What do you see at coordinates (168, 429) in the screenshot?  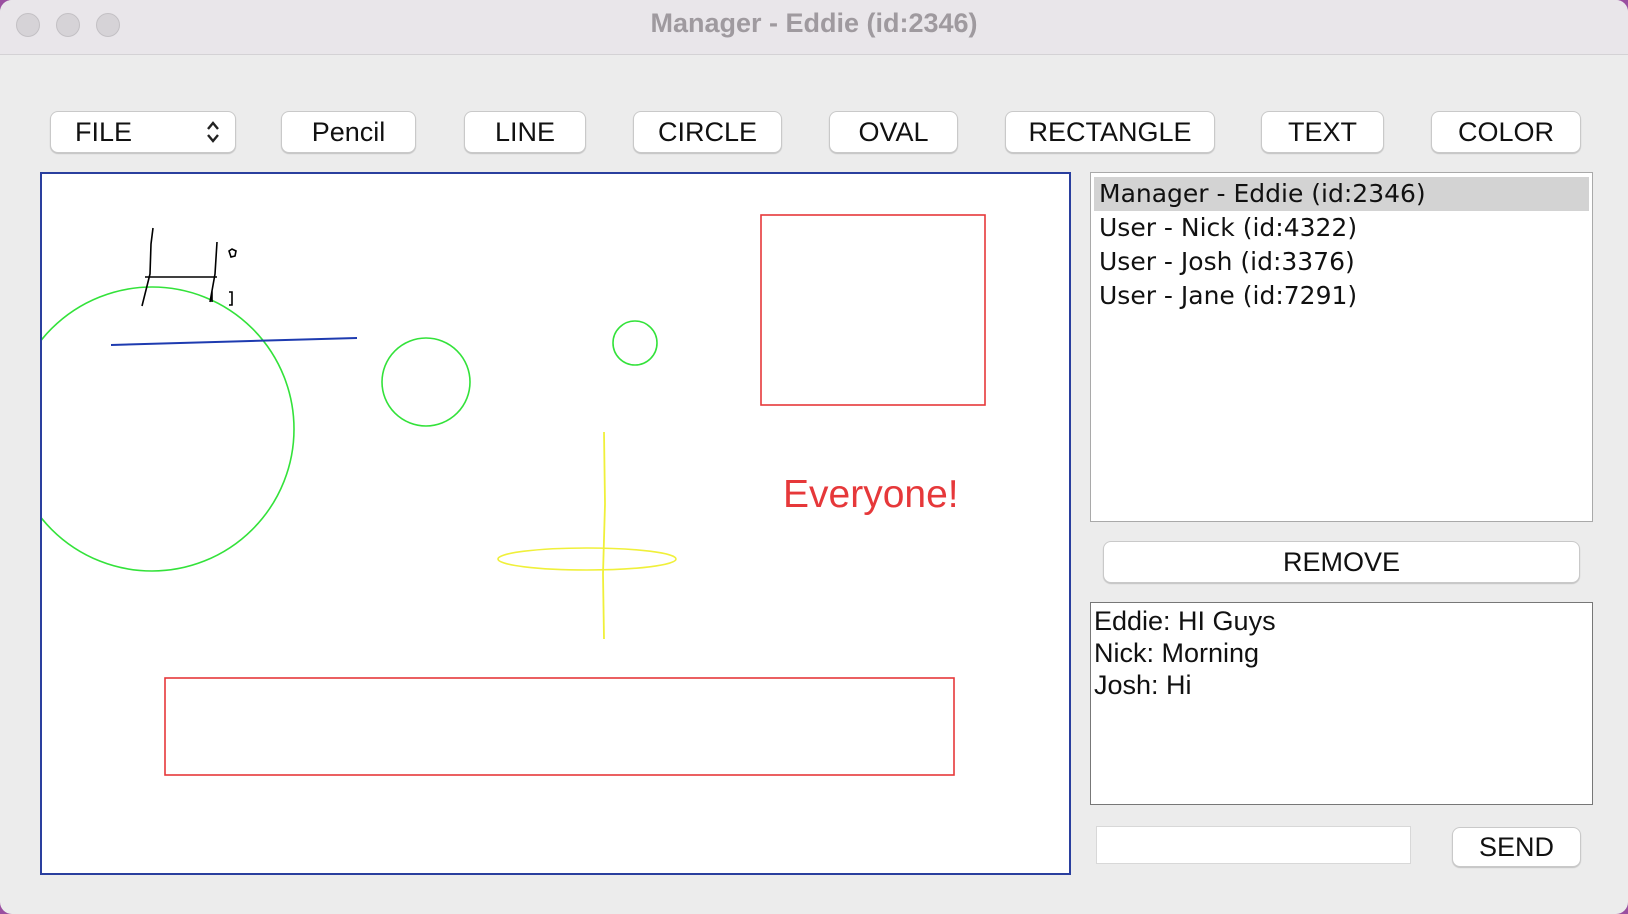 I see `drawn-circle-large` at bounding box center [168, 429].